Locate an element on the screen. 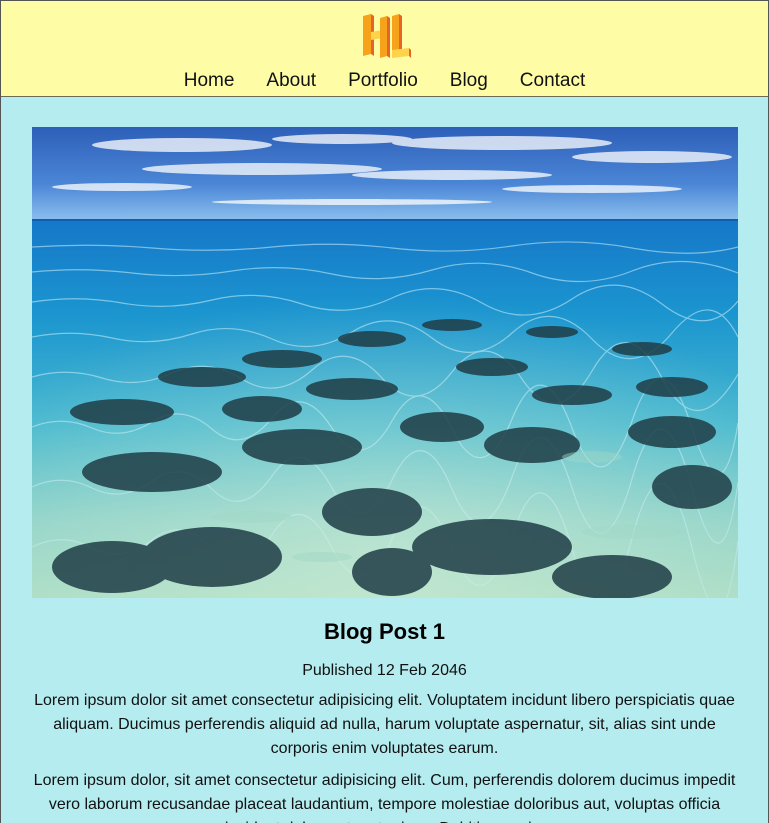 The height and width of the screenshot is (823, 769). logo-icon is located at coordinates (387, 36).